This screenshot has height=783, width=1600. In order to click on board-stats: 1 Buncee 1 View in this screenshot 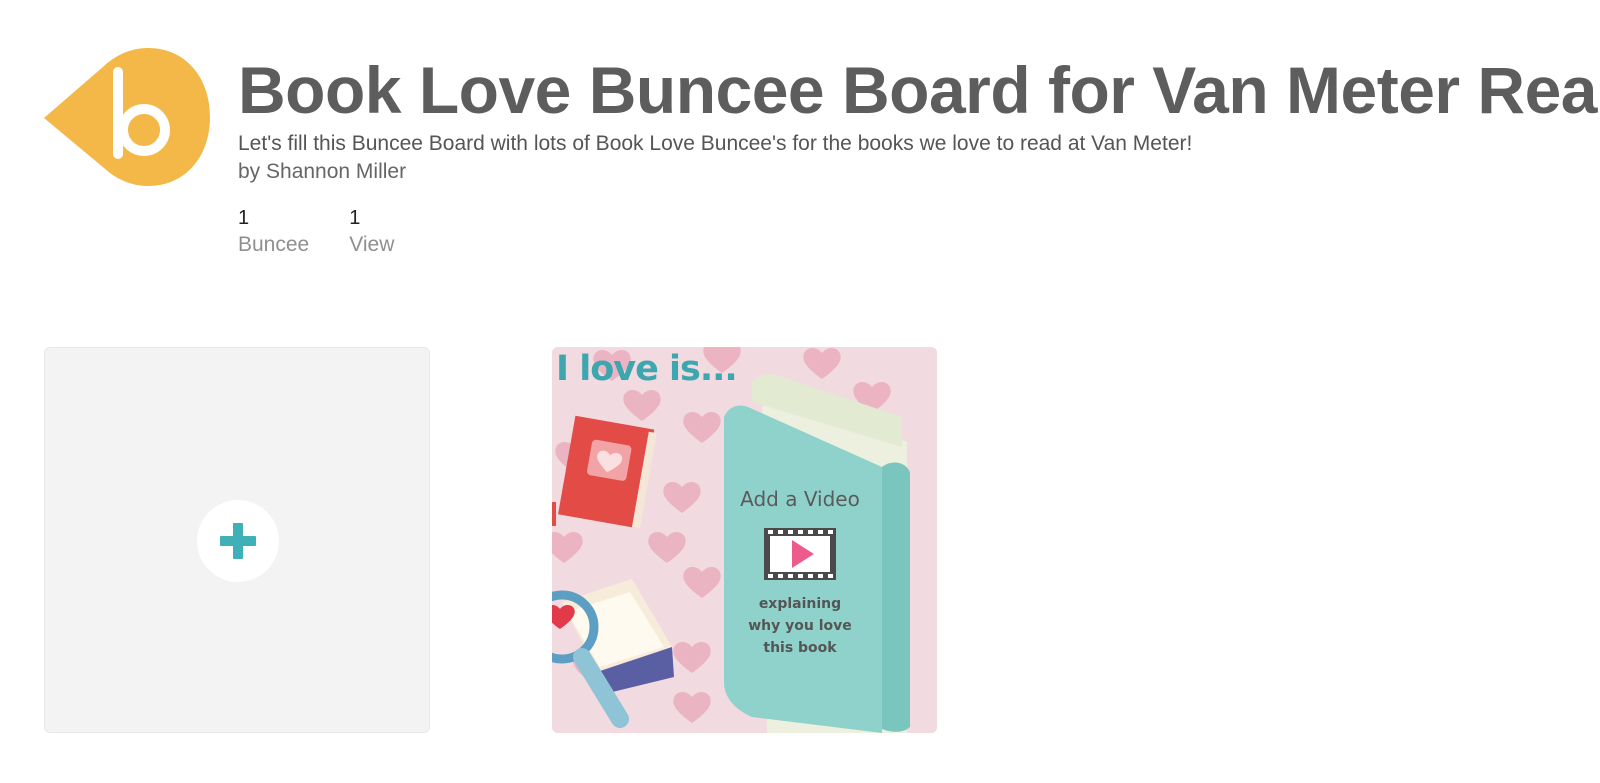, I will do `click(316, 233)`.